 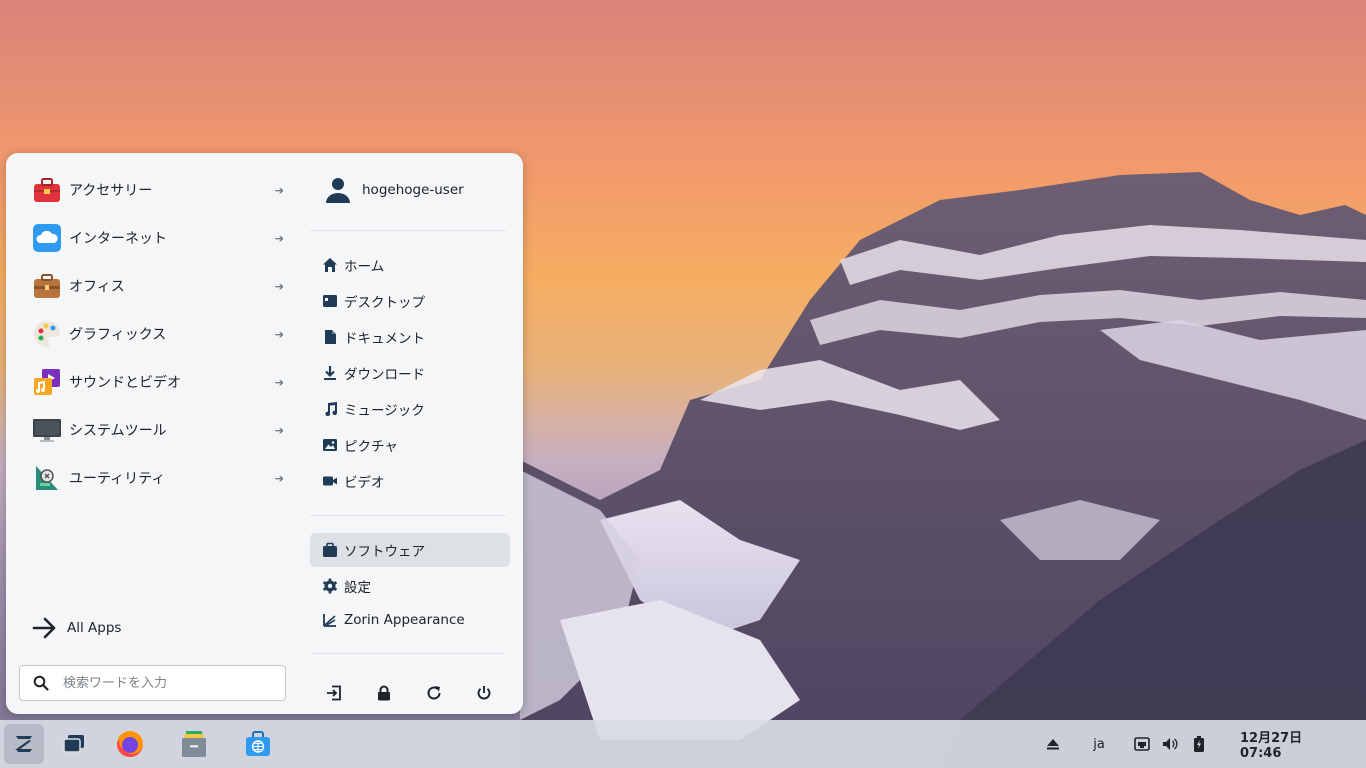 I want to click on appearance-icon, so click(x=329, y=620).